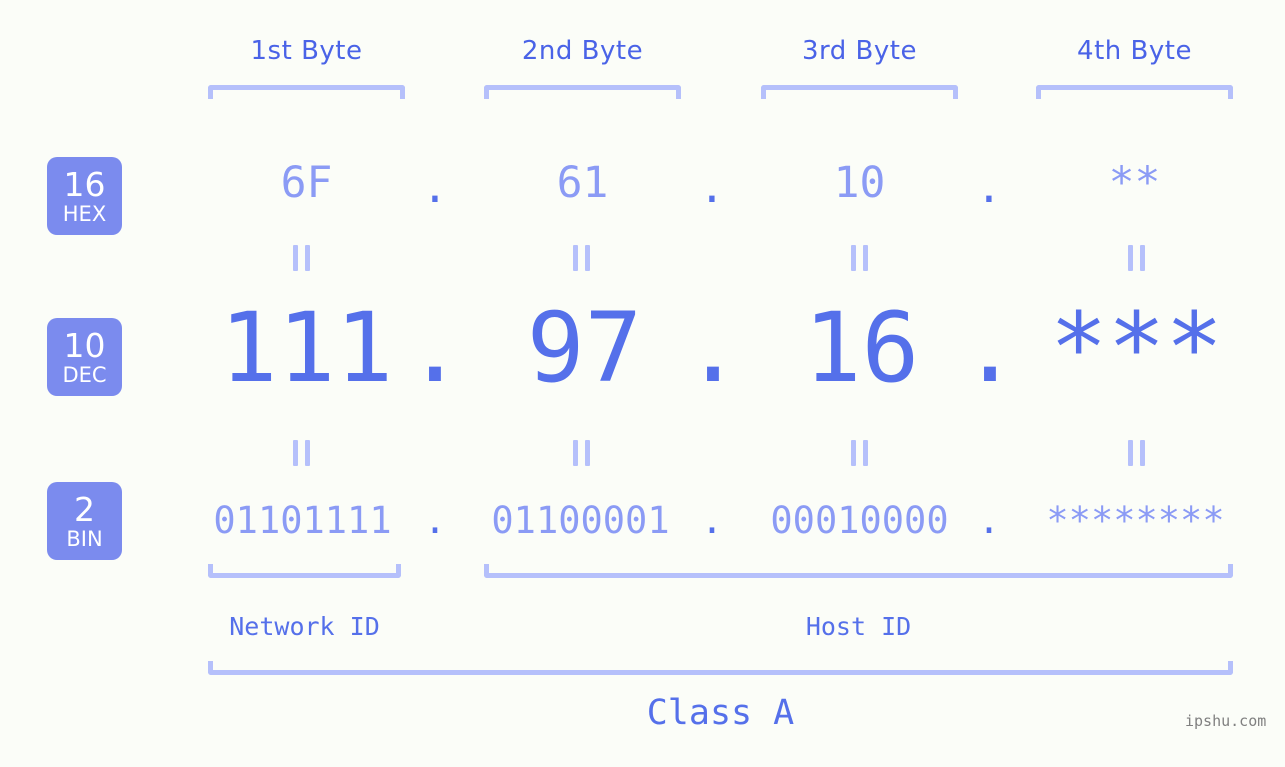 Image resolution: width=1285 pixels, height=767 pixels. Describe the element at coordinates (861, 348) in the screenshot. I see `dec-byte-3: 16` at that location.